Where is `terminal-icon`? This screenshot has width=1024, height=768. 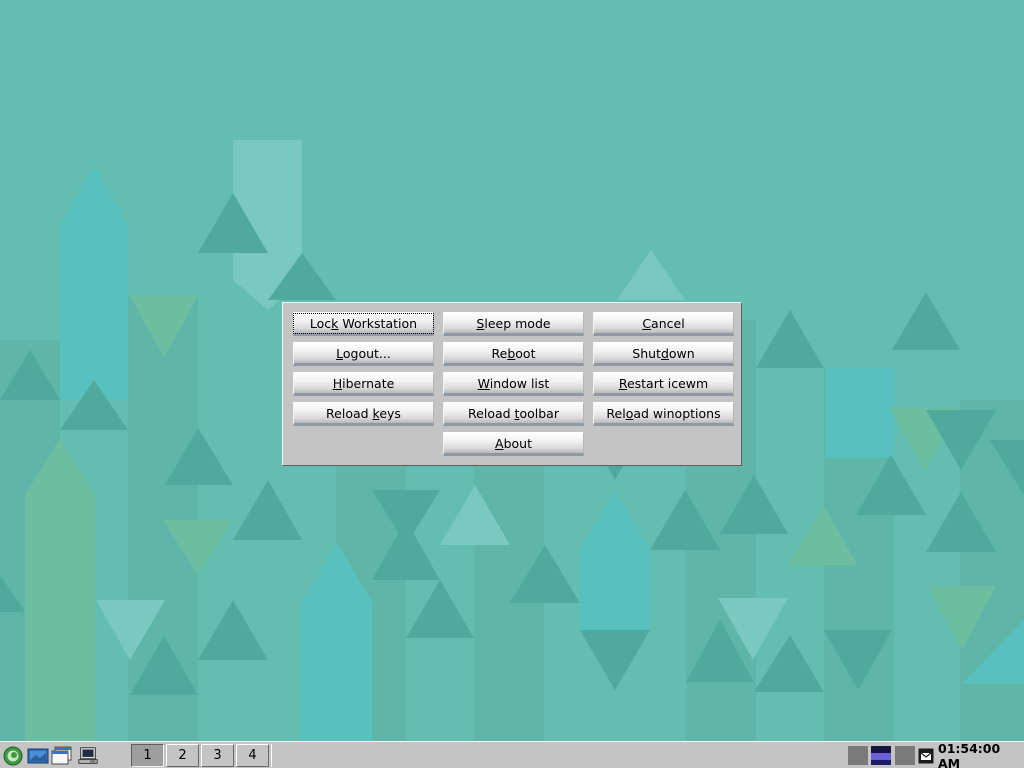 terminal-icon is located at coordinates (88, 755).